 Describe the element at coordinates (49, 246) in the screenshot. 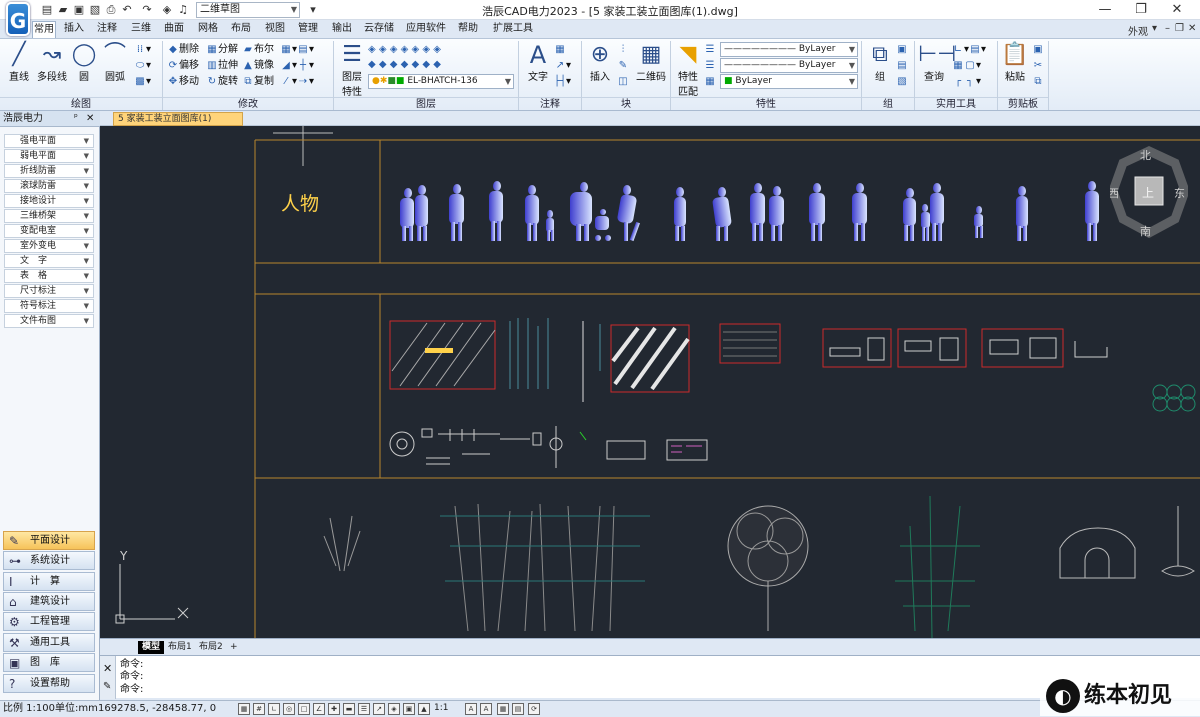

I see `menu-item-outdoor-substation: 室外变电 ▼` at that location.